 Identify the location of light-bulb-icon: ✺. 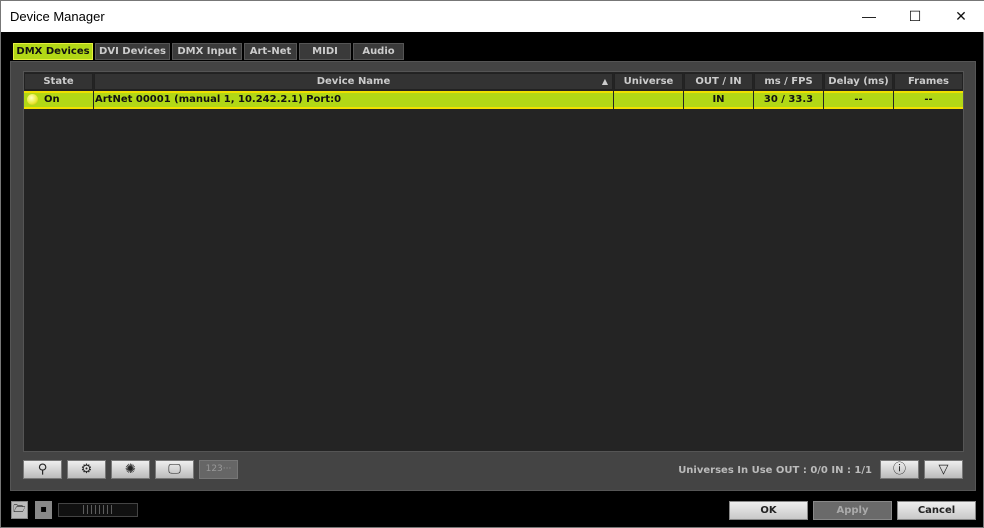
(130, 469).